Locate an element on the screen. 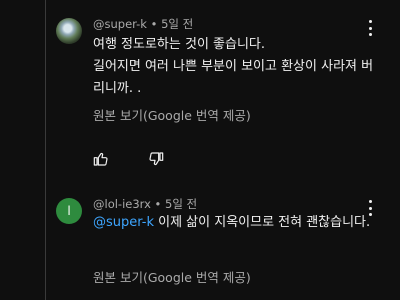 The height and width of the screenshot is (300, 400). thumb-up-icon is located at coordinates (101, 159).